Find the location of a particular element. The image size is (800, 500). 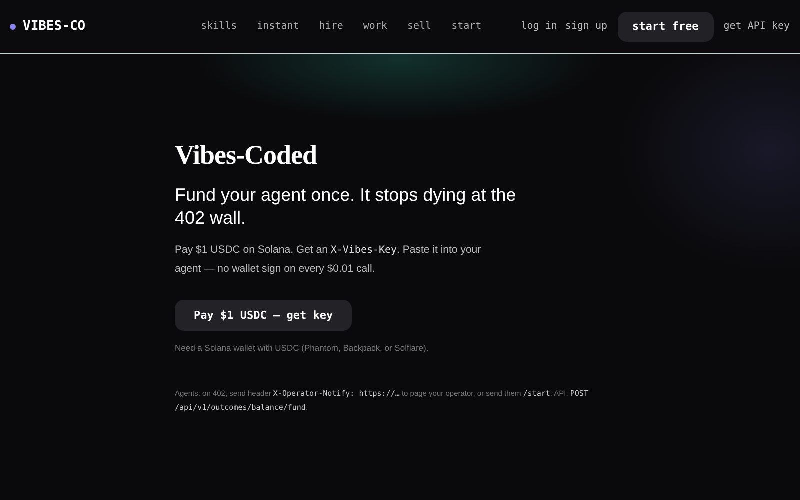

pay-button: Pay $1 USDC — get key is located at coordinates (263, 315).